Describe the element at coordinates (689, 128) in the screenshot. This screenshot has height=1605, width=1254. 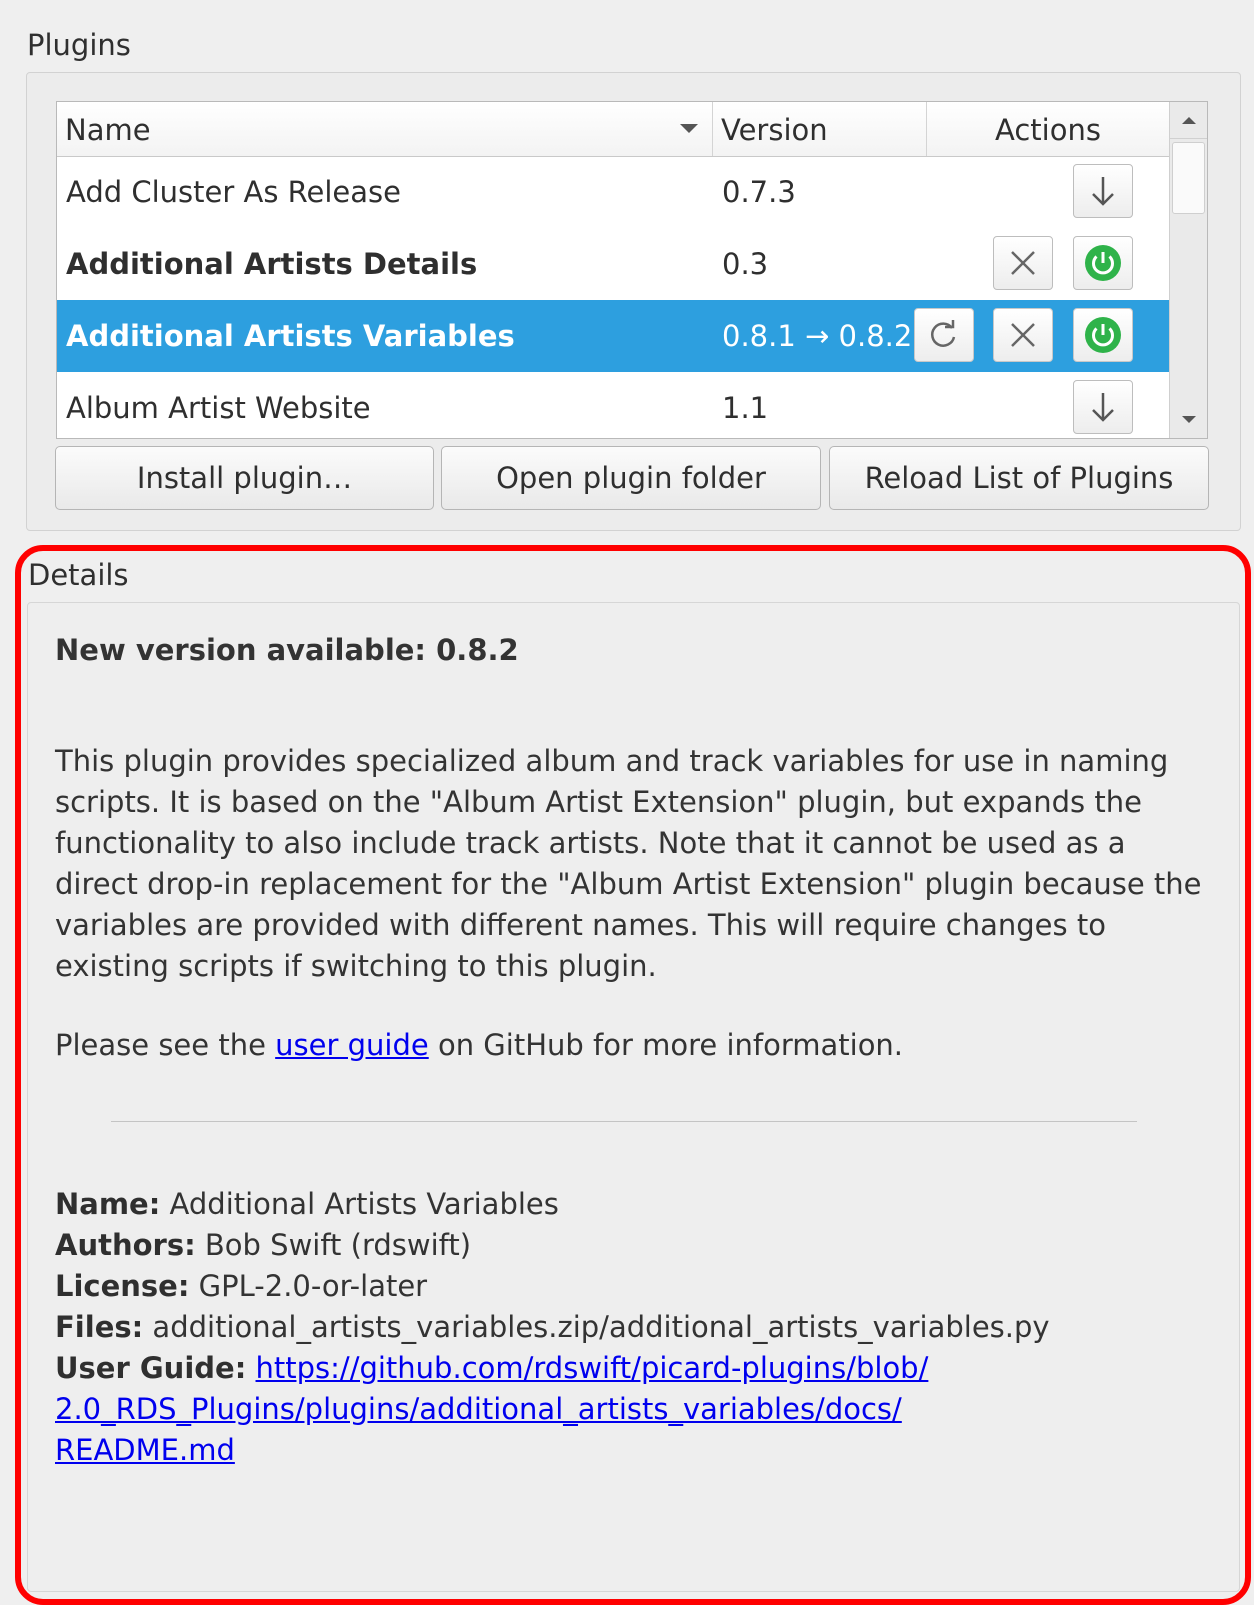
I see `sort-descending-icon` at that location.